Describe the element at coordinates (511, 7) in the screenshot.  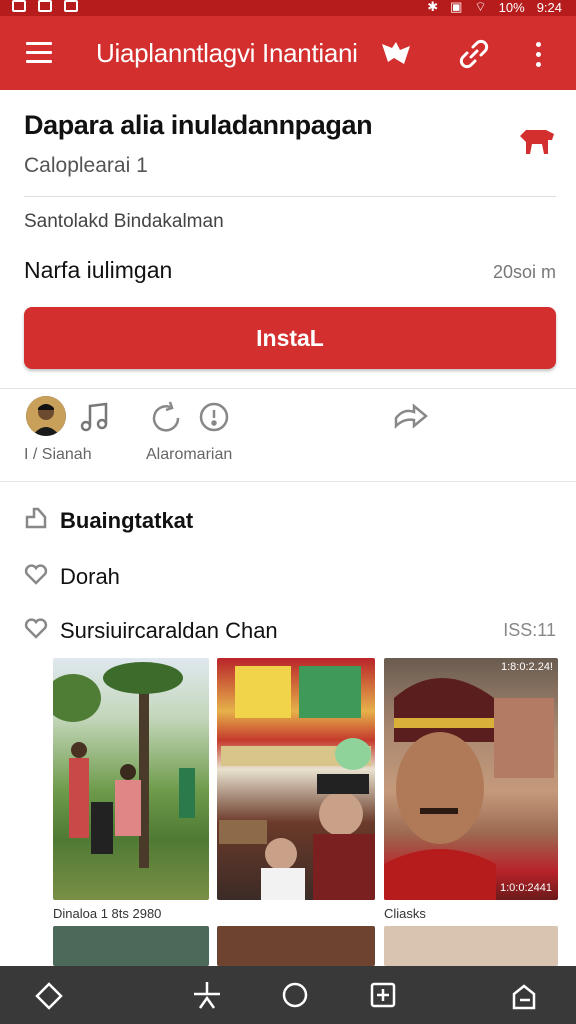
I see `battery-percent: 10%` at that location.